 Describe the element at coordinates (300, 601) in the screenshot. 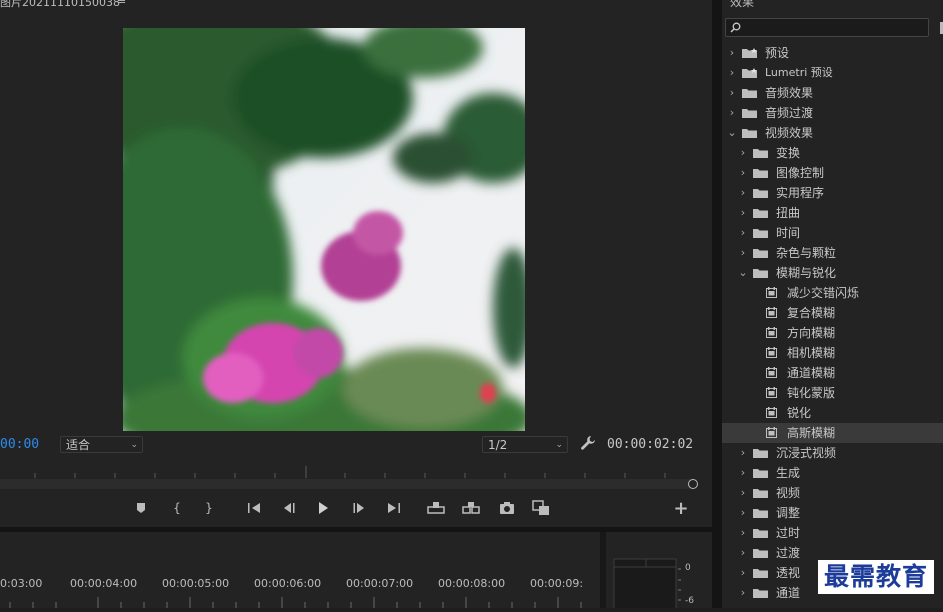

I see `timeline-ruler` at that location.